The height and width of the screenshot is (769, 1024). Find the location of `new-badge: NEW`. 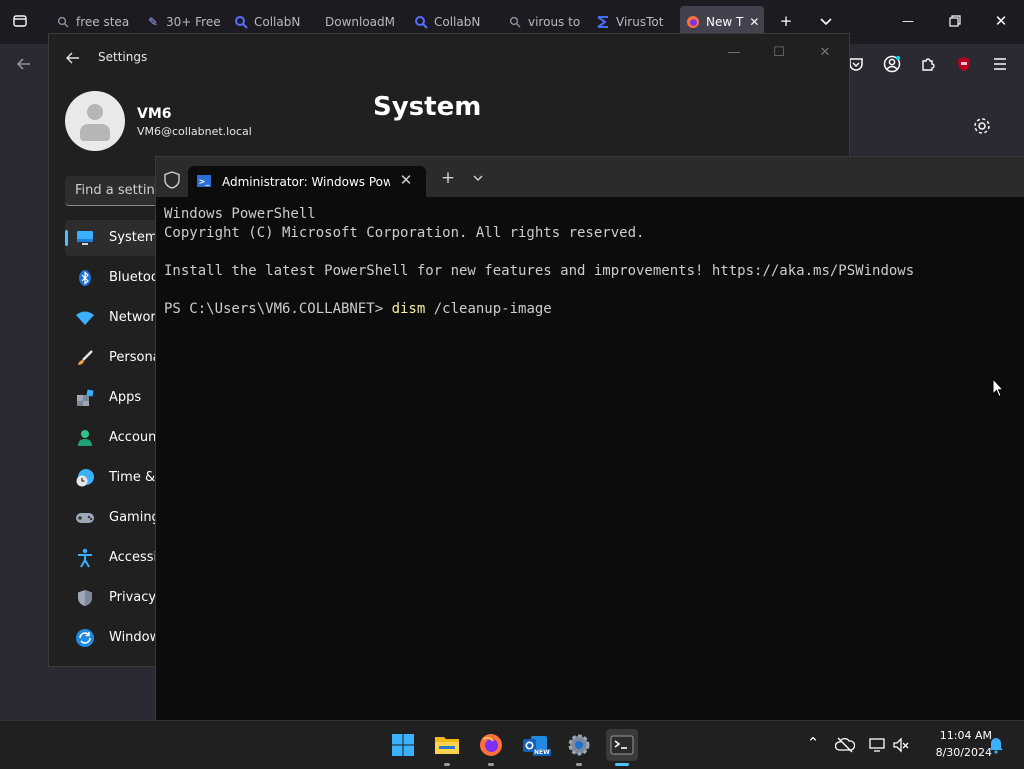

new-badge: NEW is located at coordinates (542, 752).